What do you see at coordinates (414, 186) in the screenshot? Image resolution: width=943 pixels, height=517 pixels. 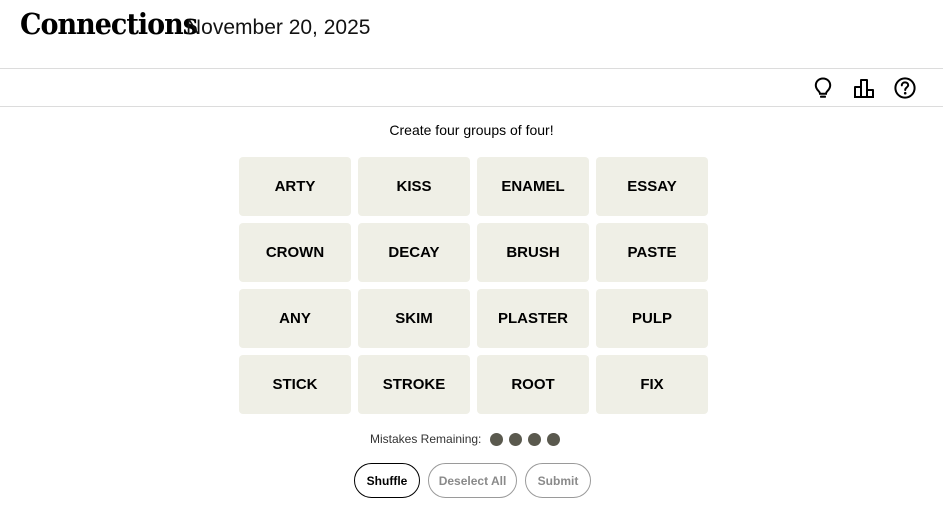 I see `word-tile: KISS` at bounding box center [414, 186].